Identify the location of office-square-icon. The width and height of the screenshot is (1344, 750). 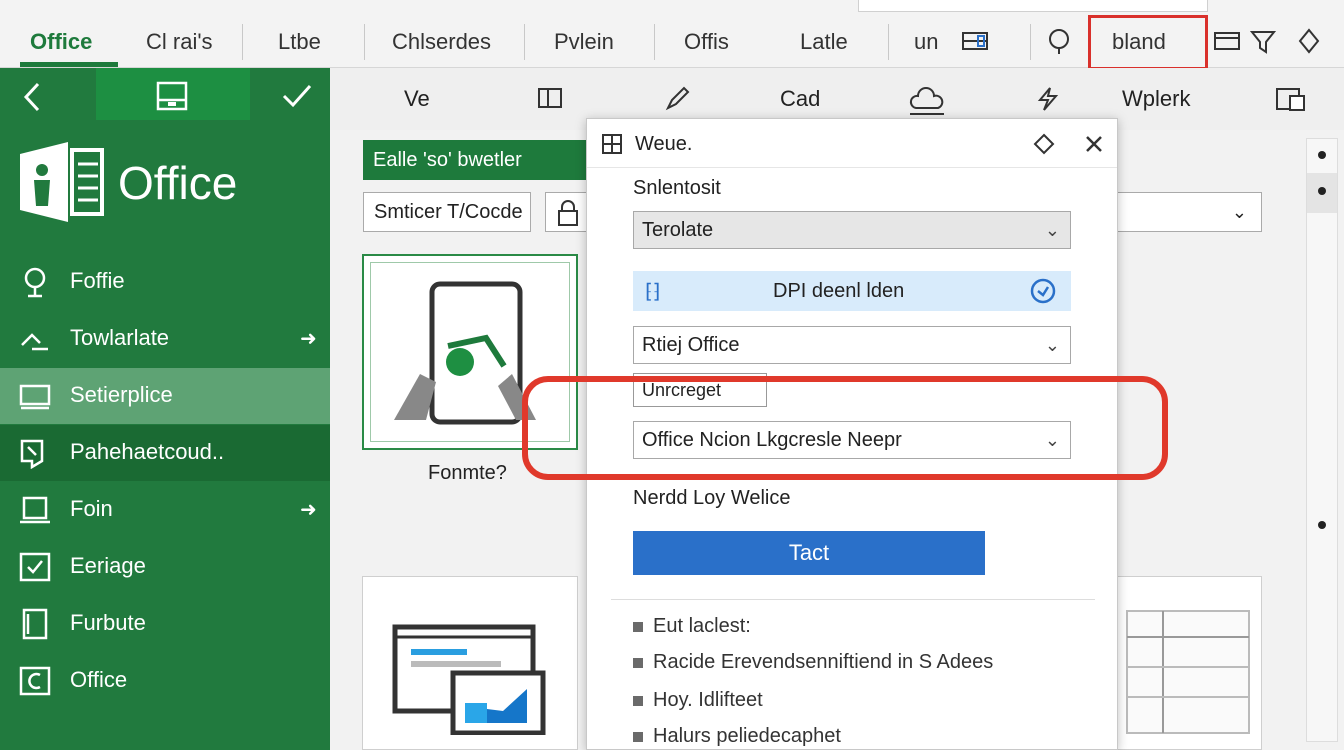
(35, 681).